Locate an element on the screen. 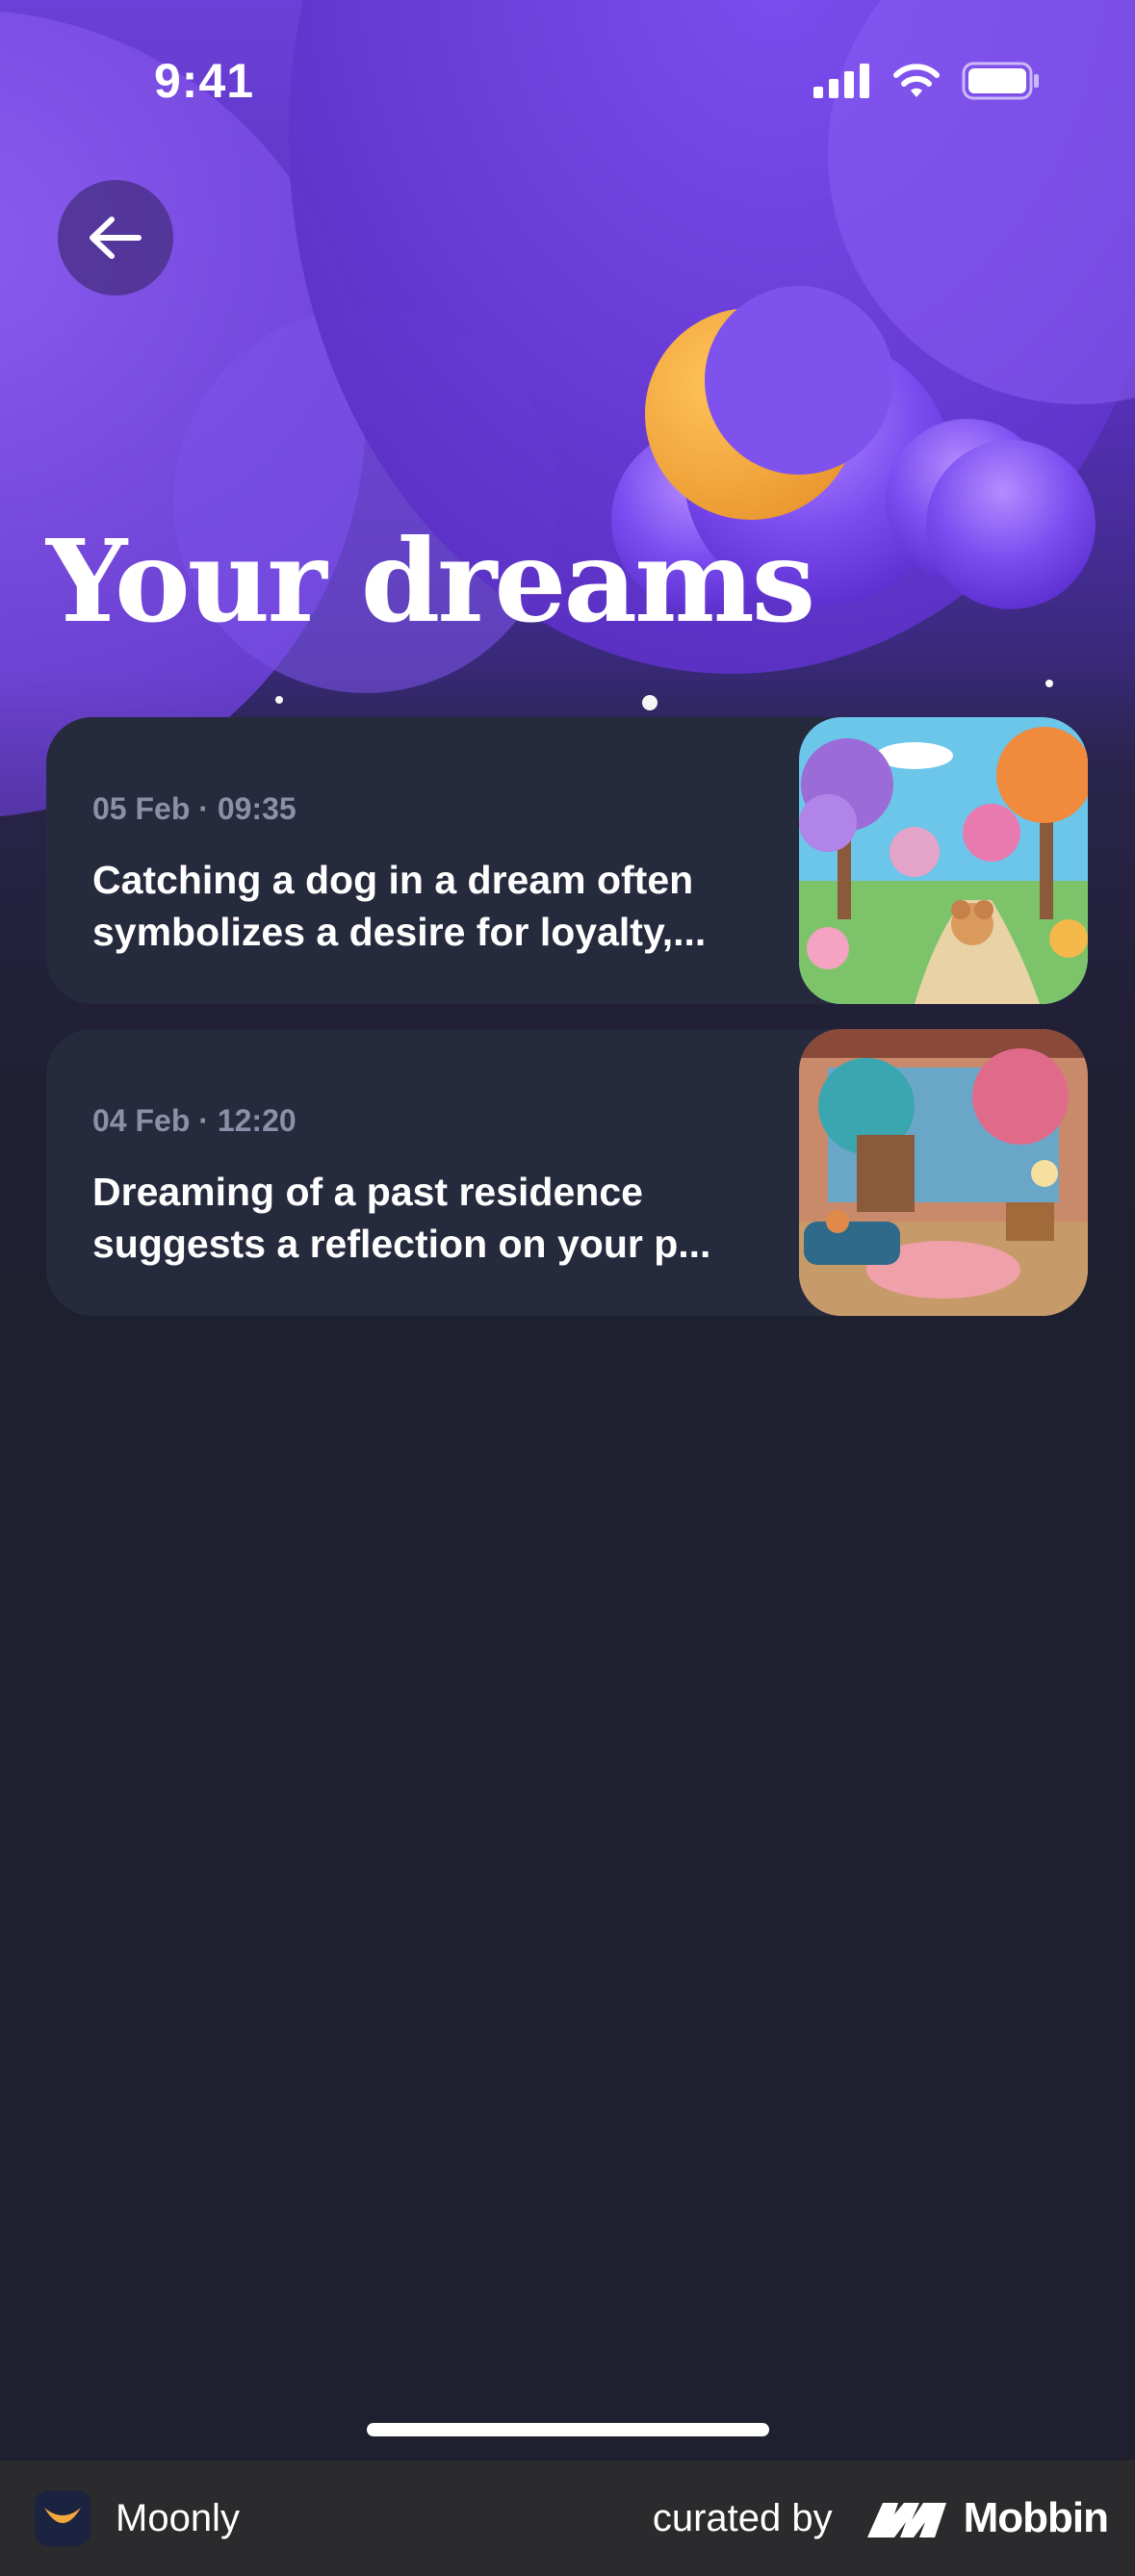  app-attribution: Moonly is located at coordinates (137, 2518).